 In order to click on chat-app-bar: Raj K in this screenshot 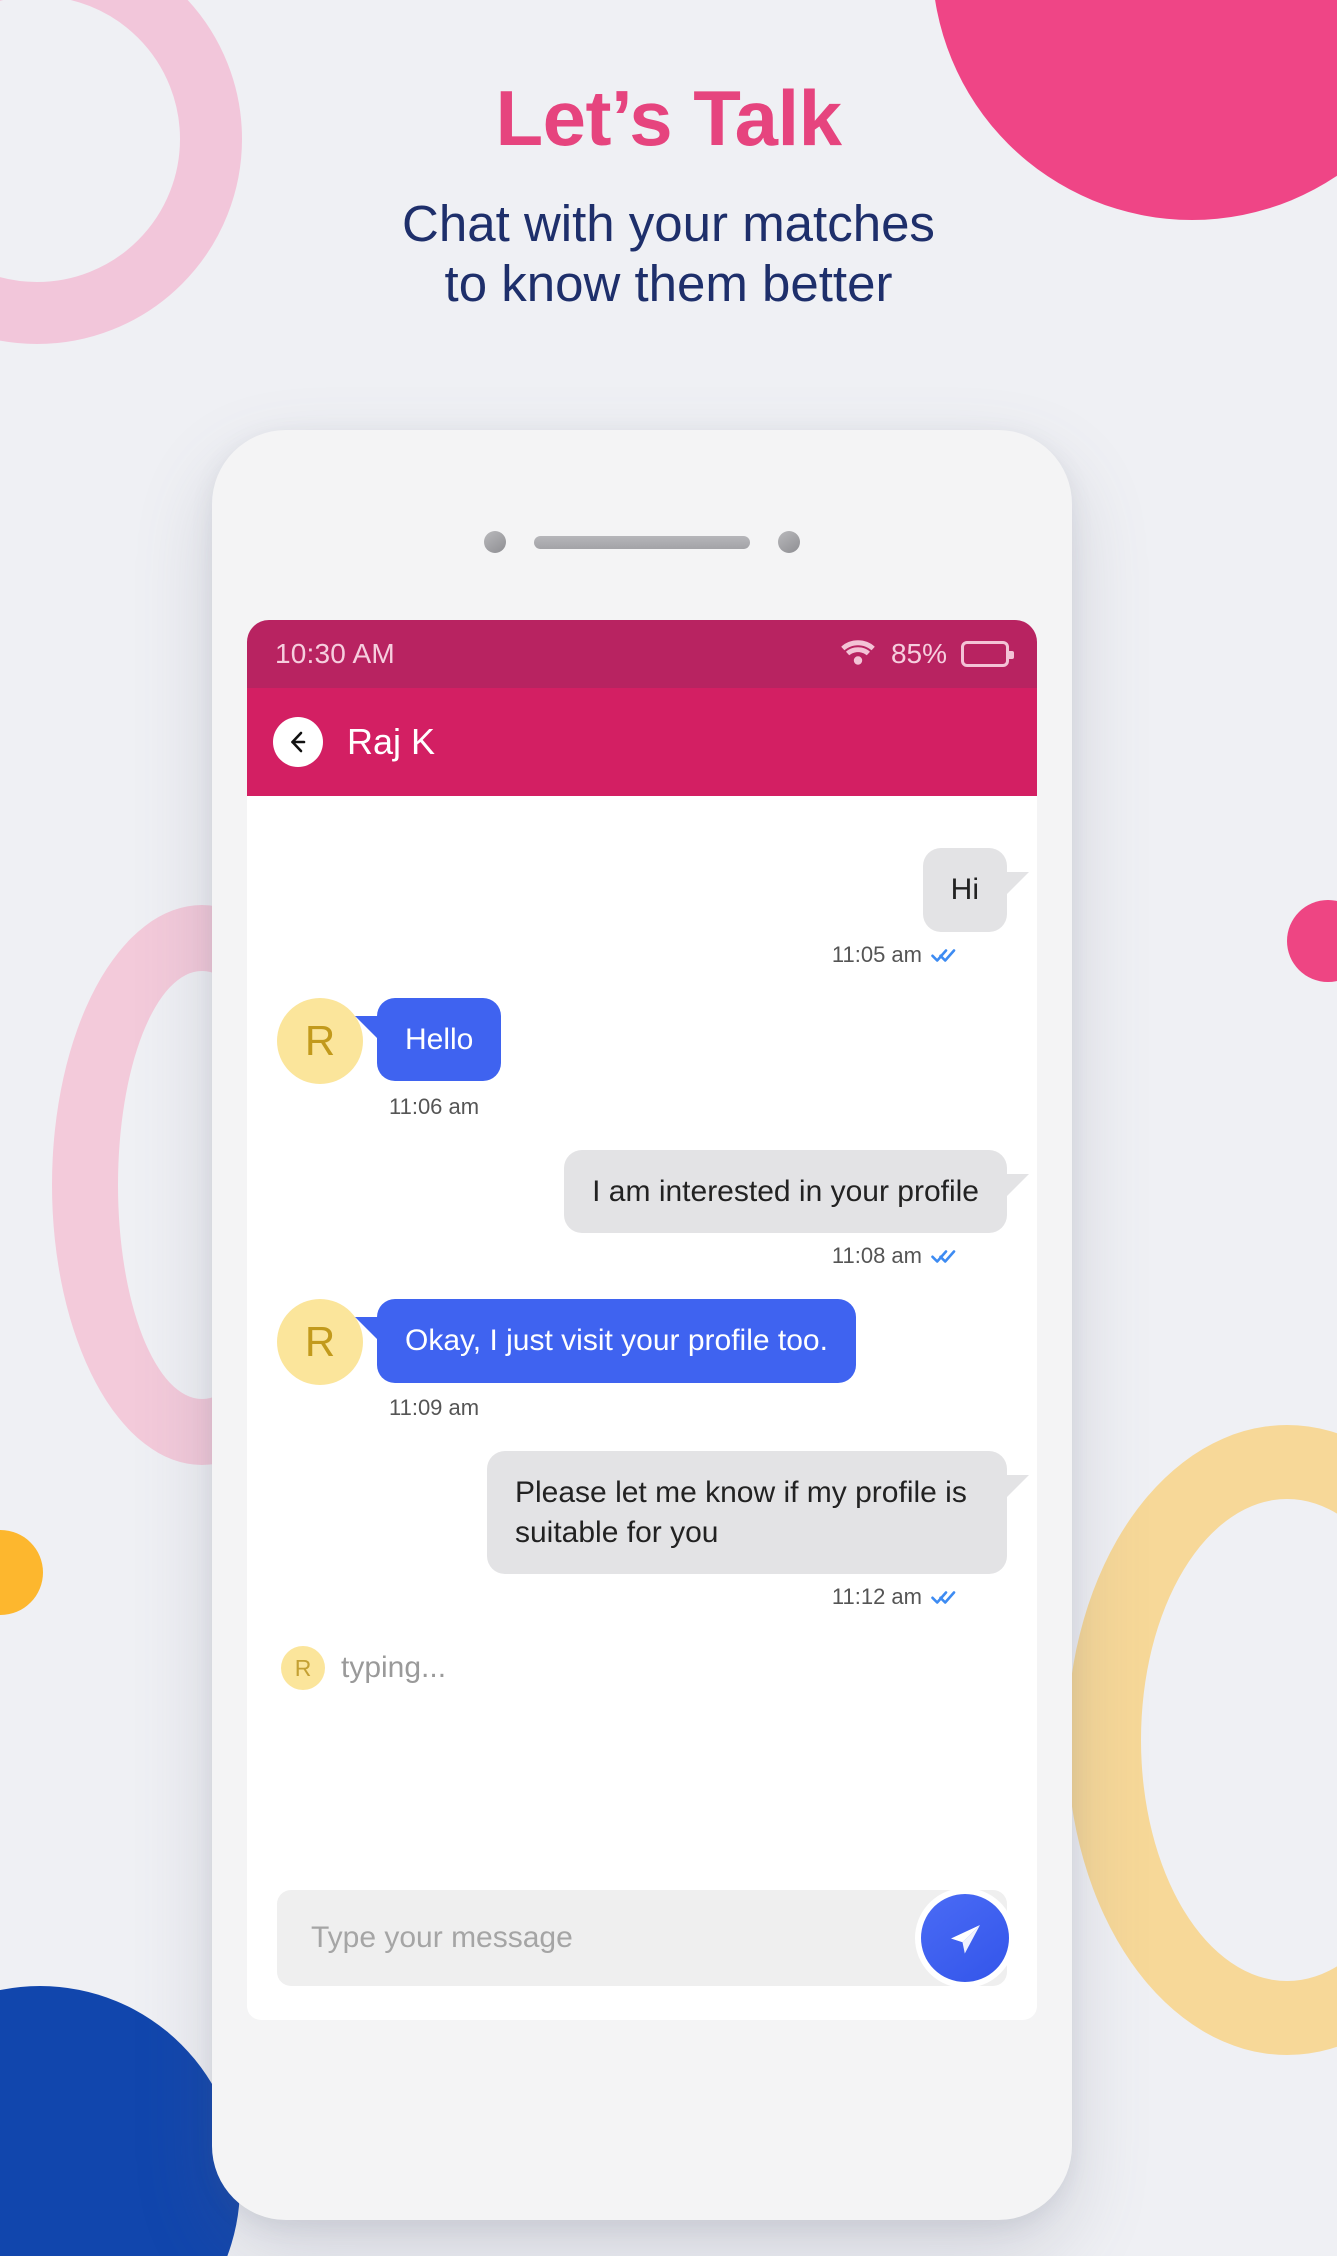, I will do `click(642, 742)`.